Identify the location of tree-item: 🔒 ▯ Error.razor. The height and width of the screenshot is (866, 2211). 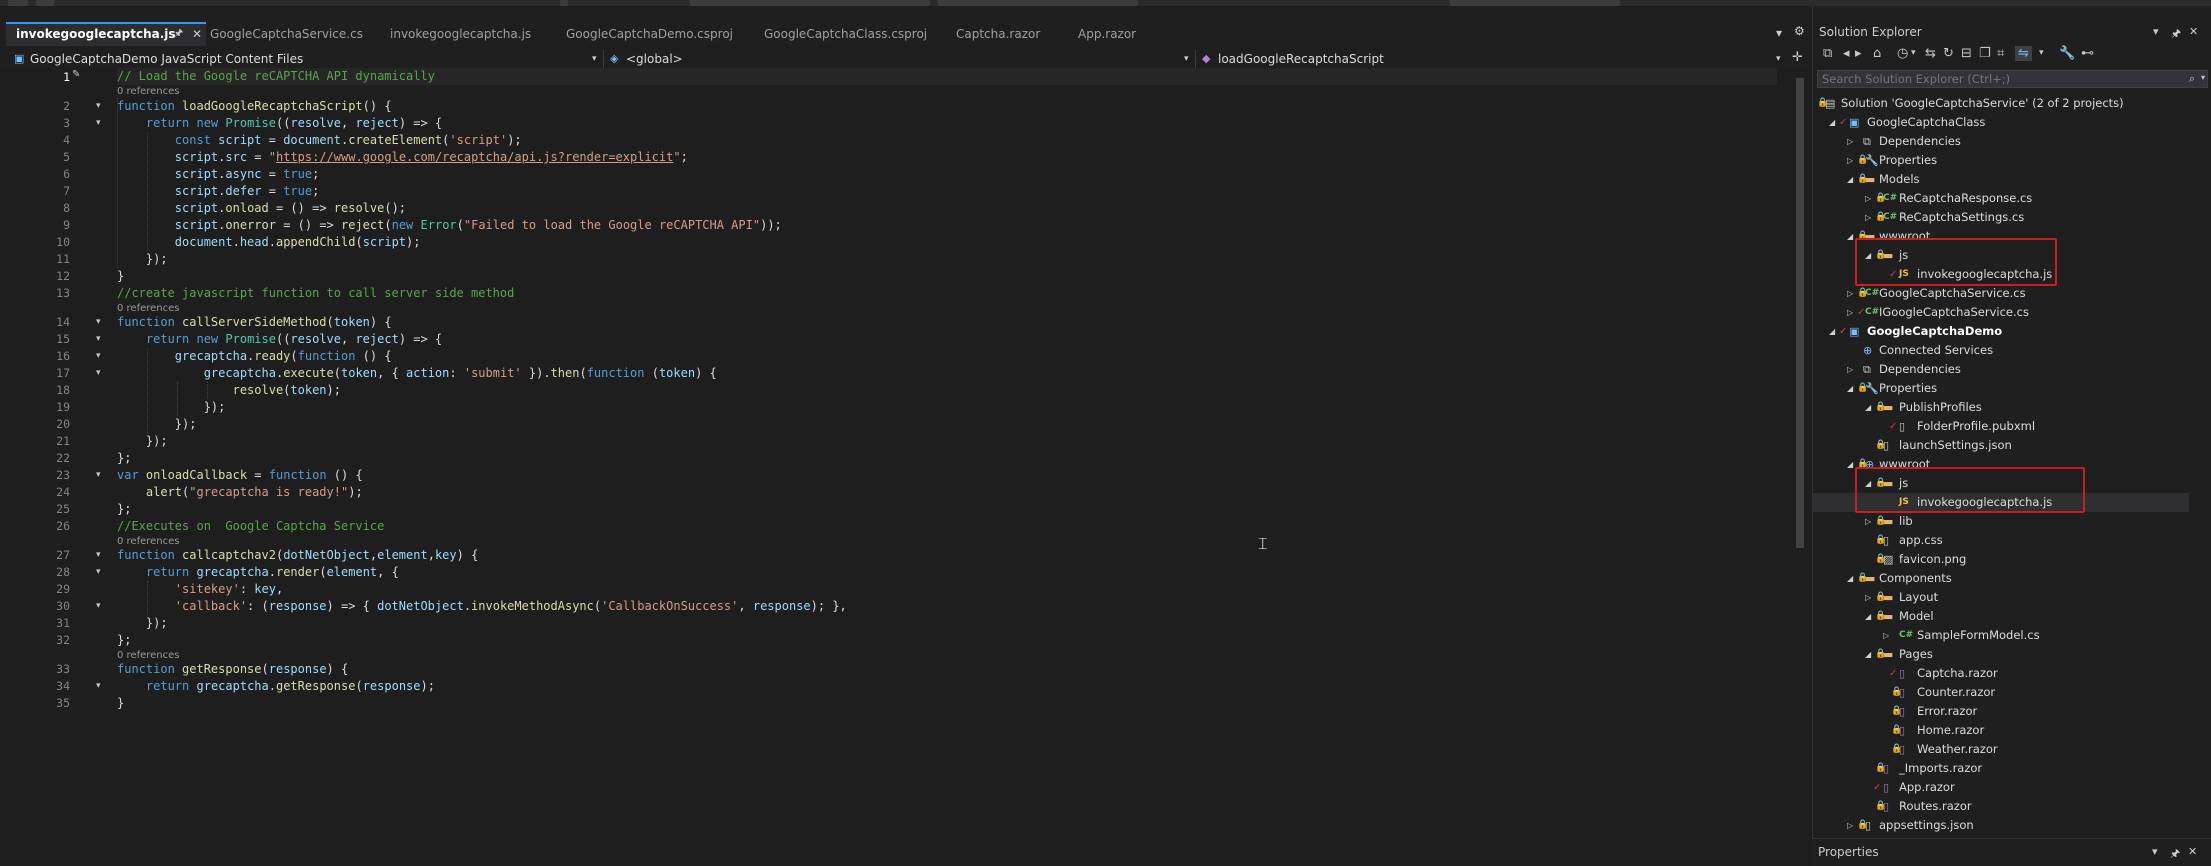
(2003, 711).